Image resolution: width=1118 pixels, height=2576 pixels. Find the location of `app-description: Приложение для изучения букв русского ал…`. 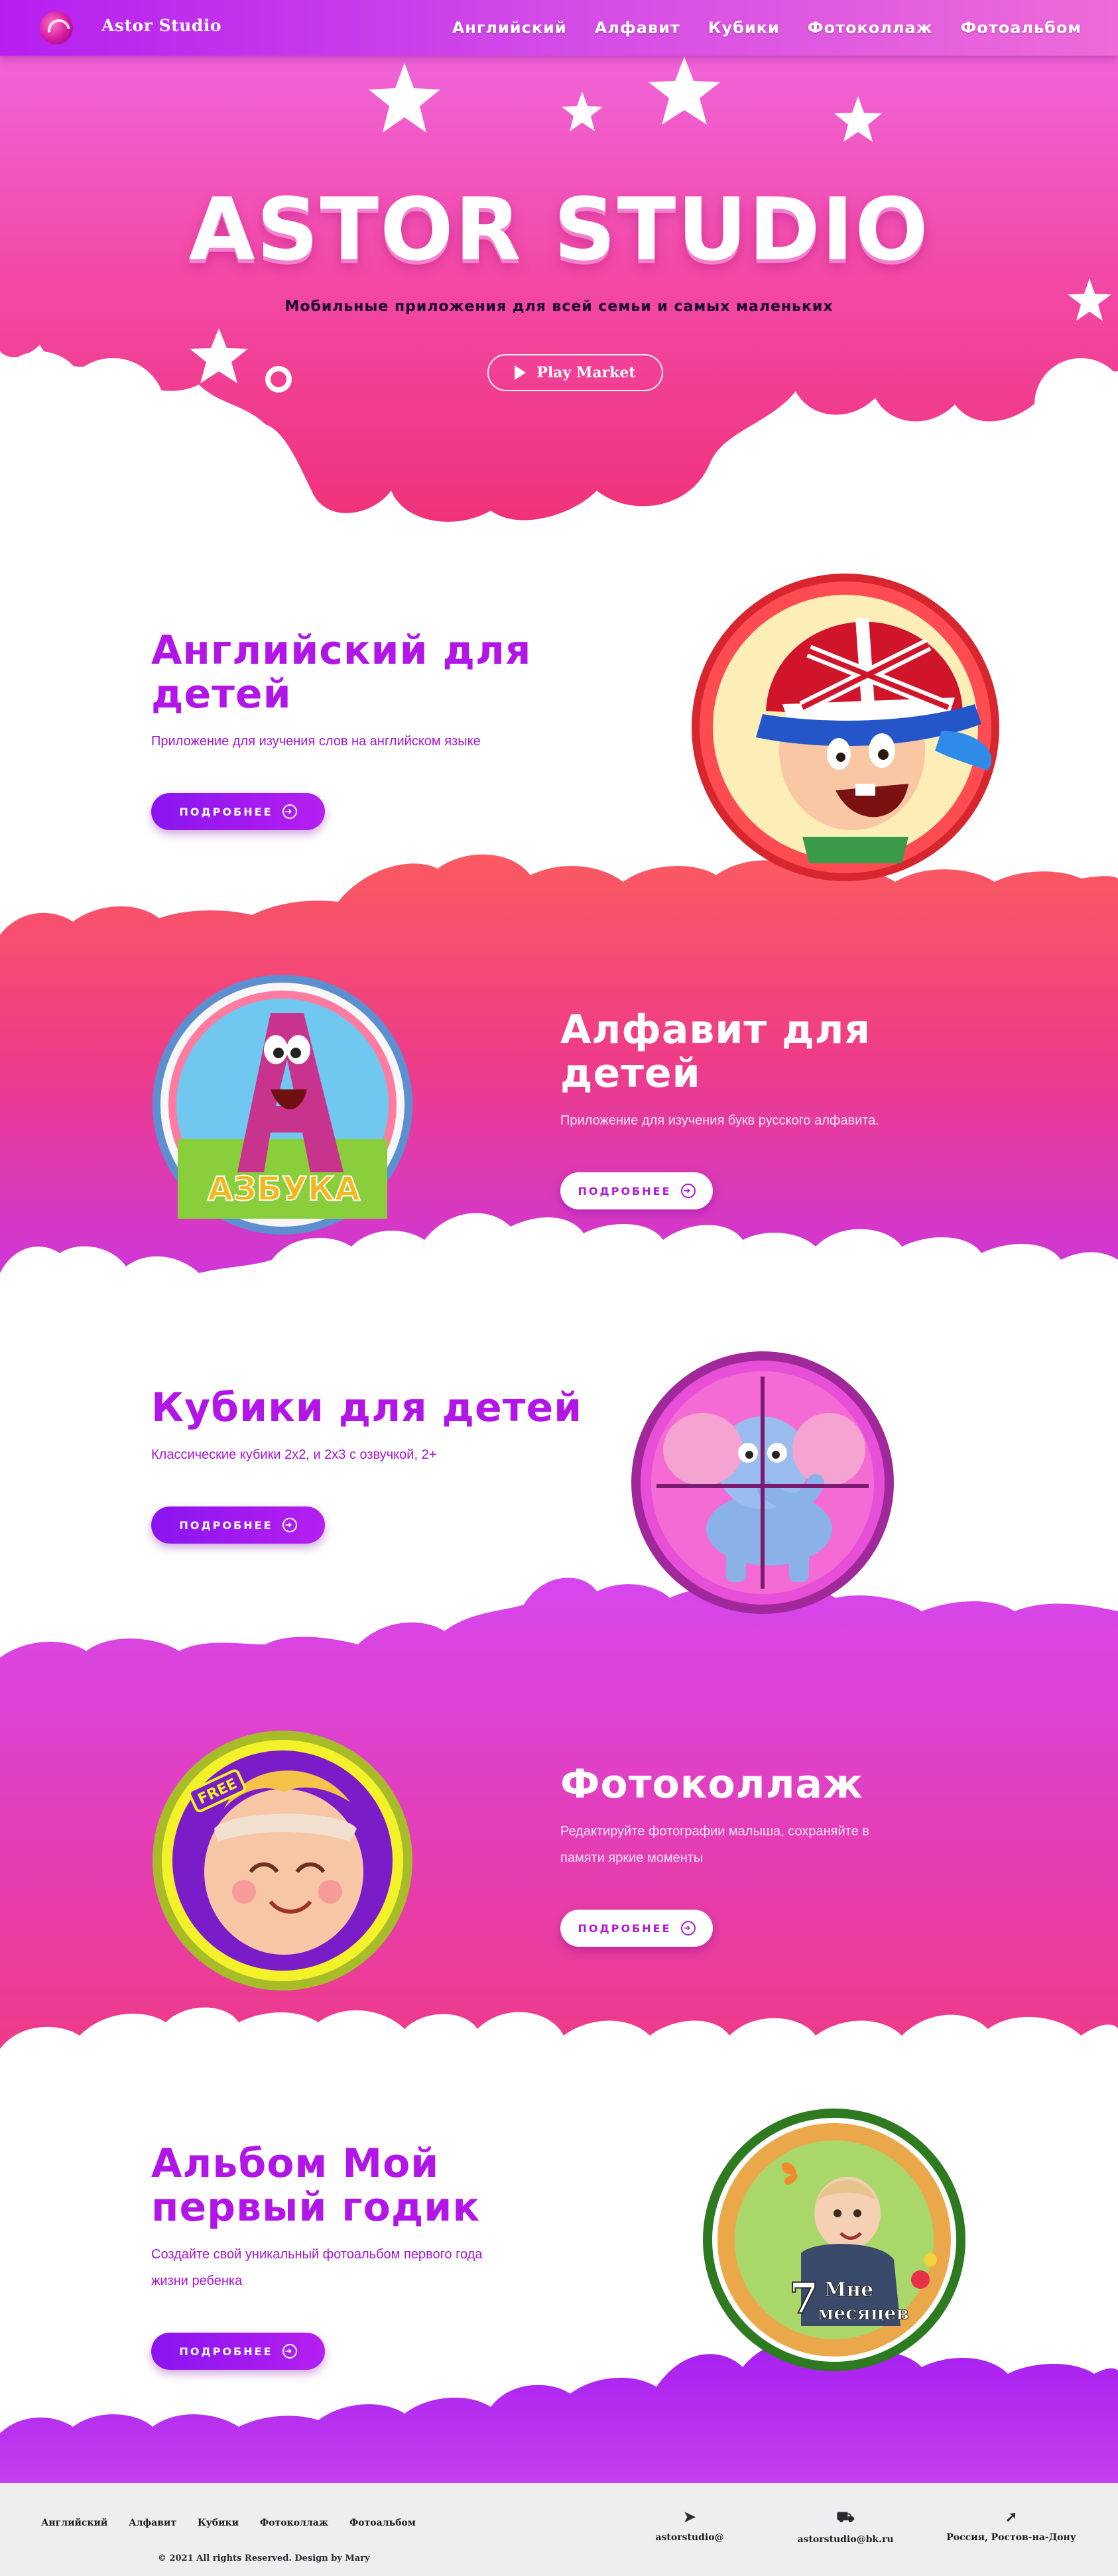

app-description: Приложение для изучения букв русского ал… is located at coordinates (719, 1120).